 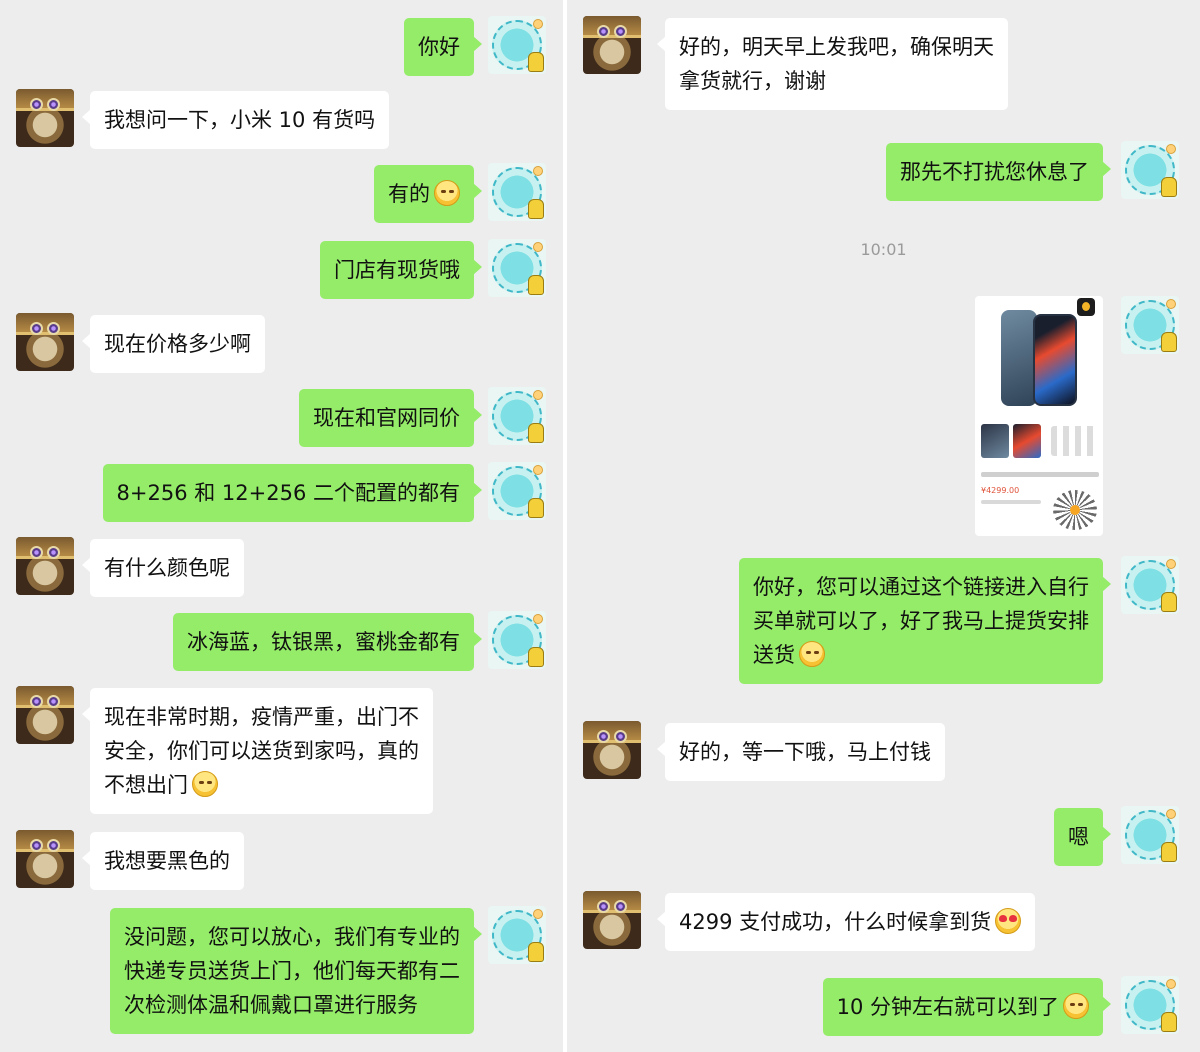 I want to click on message-bubble-incoming: 好的，等一下哦，马上付钱, so click(x=801, y=752).